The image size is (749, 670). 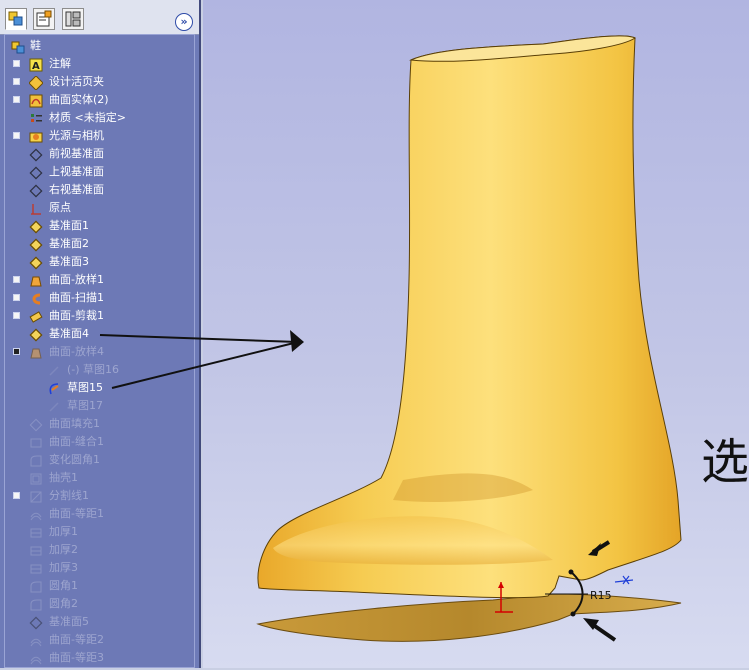 I want to click on tree-item-33: 曲面-等距2, so click(x=100, y=640).